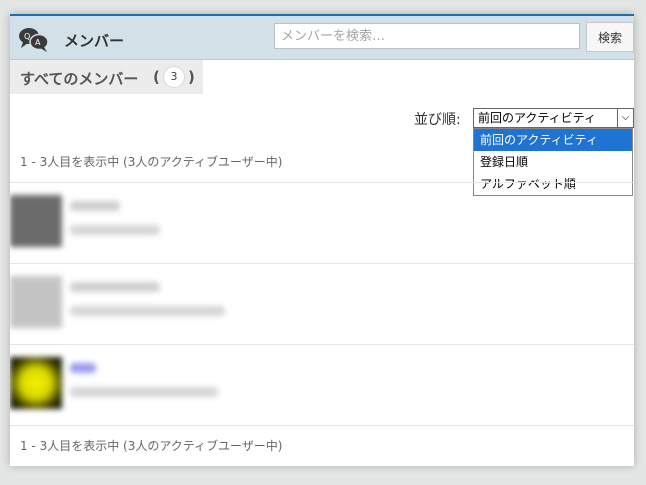 This screenshot has width=646, height=485. I want to click on sort-option-registration-date: 登録日順, so click(553, 162).